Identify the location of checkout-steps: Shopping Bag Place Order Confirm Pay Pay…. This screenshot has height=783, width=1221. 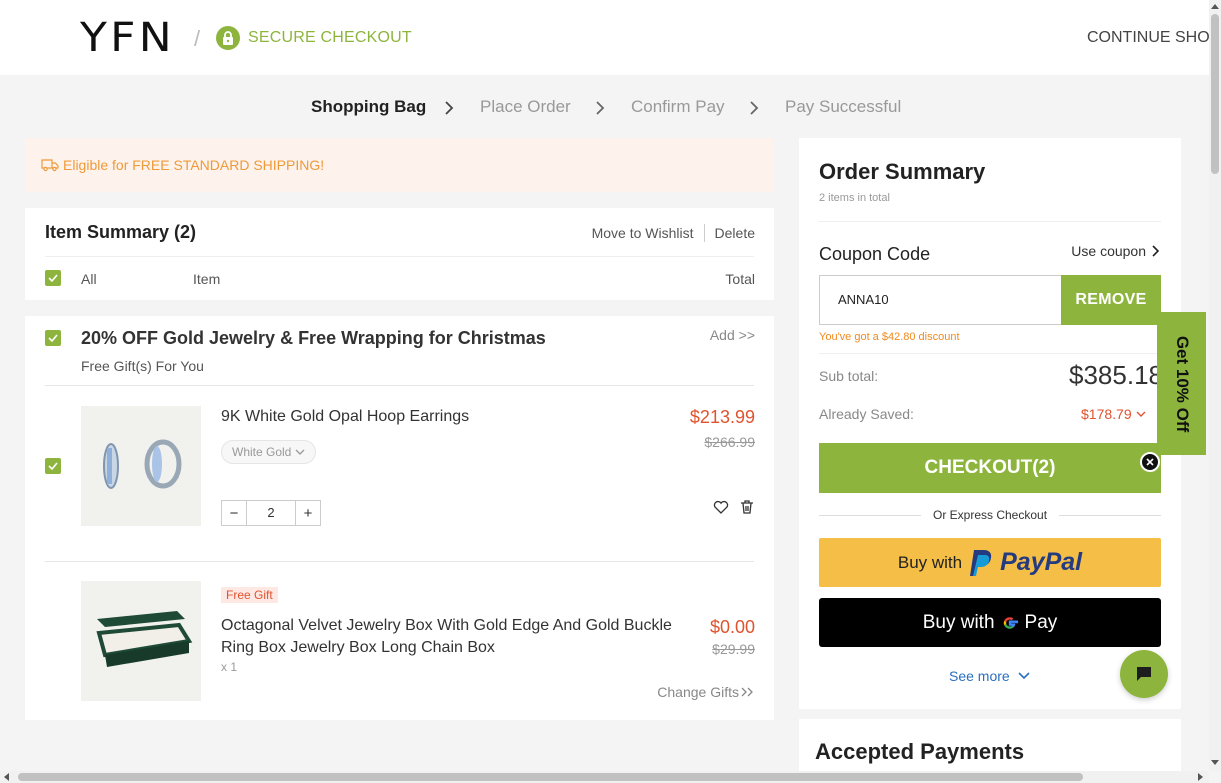
(604, 108).